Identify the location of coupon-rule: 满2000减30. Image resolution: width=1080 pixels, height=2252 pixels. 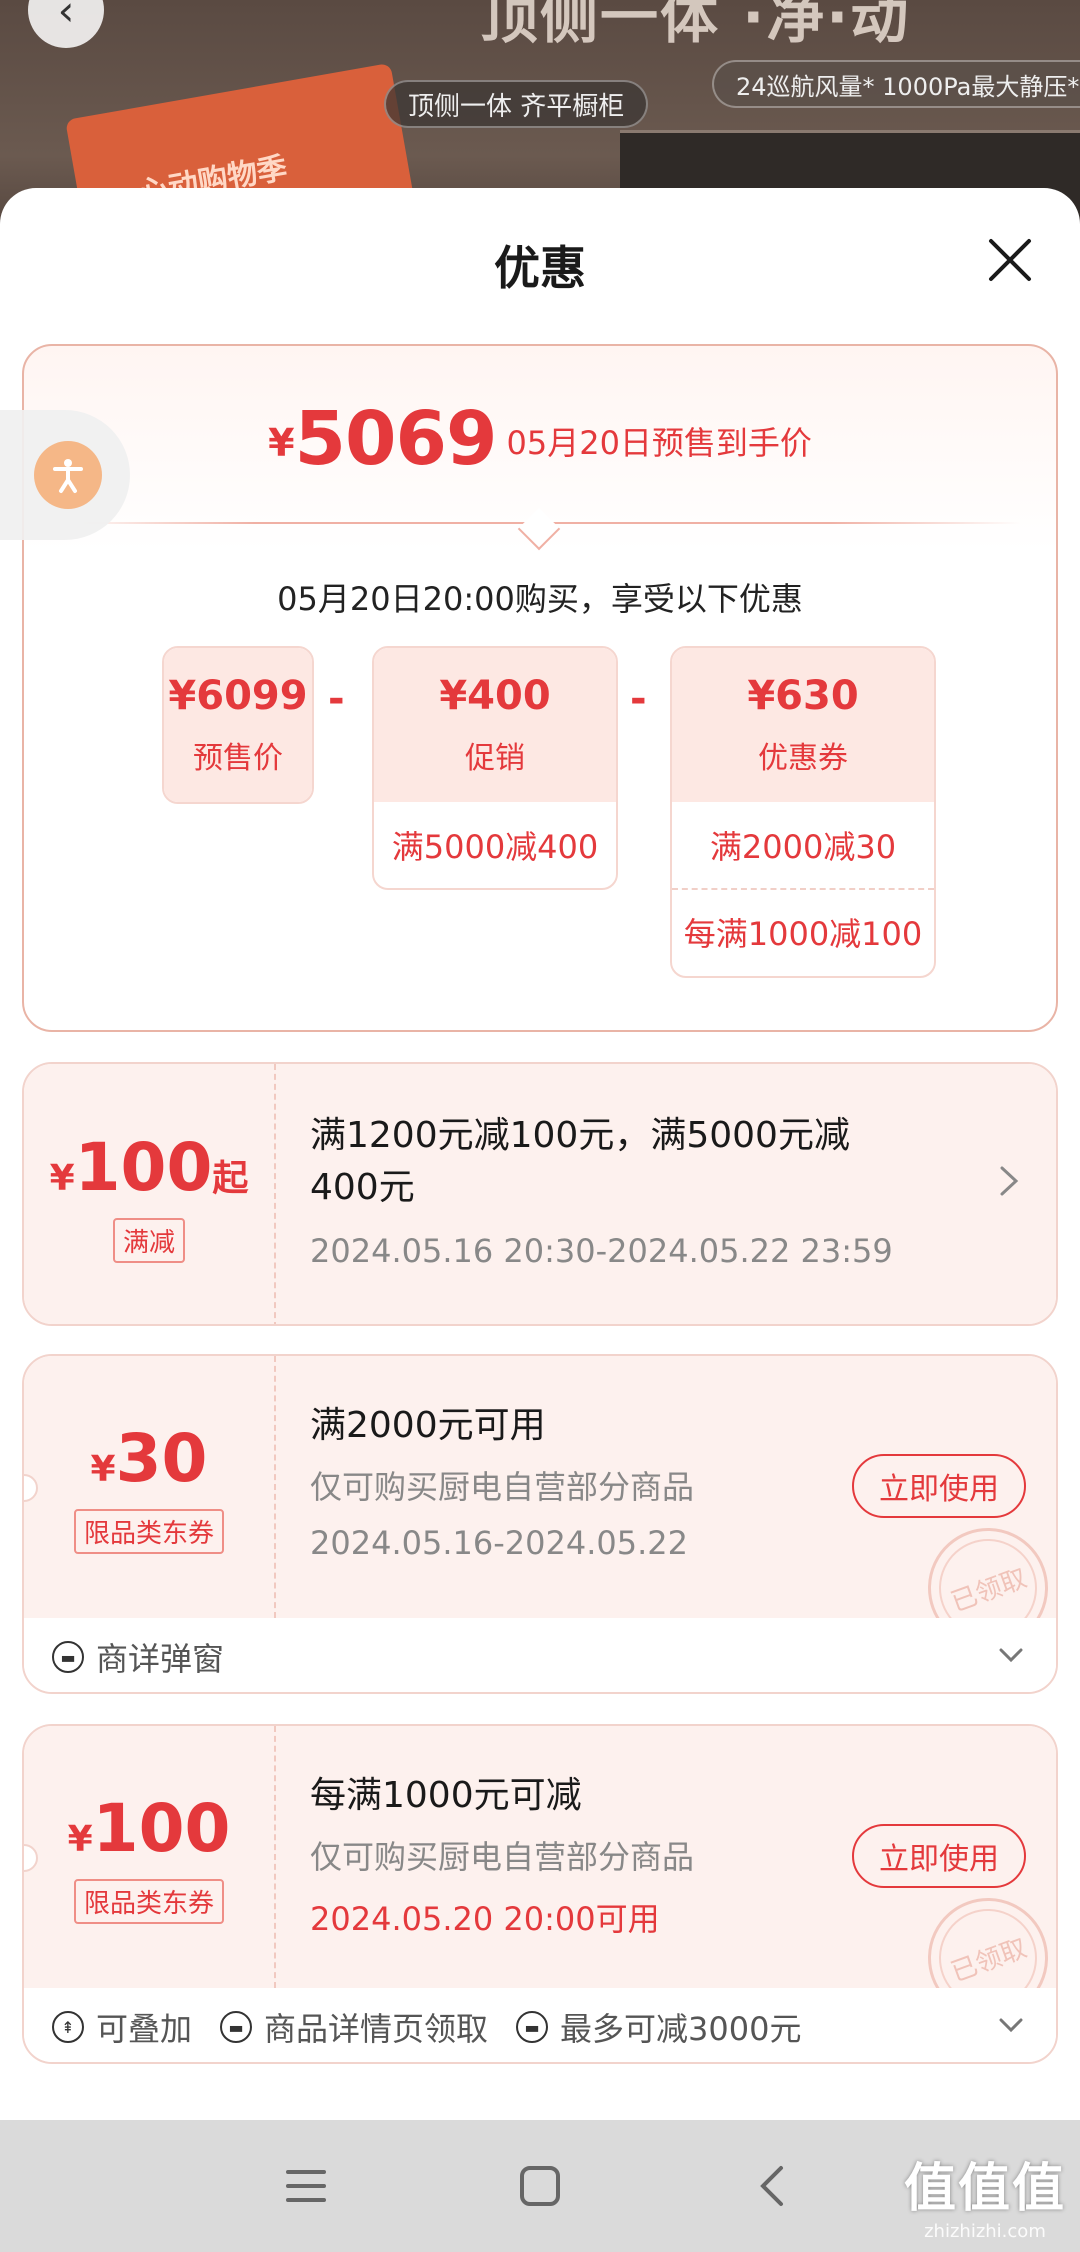
(803, 847).